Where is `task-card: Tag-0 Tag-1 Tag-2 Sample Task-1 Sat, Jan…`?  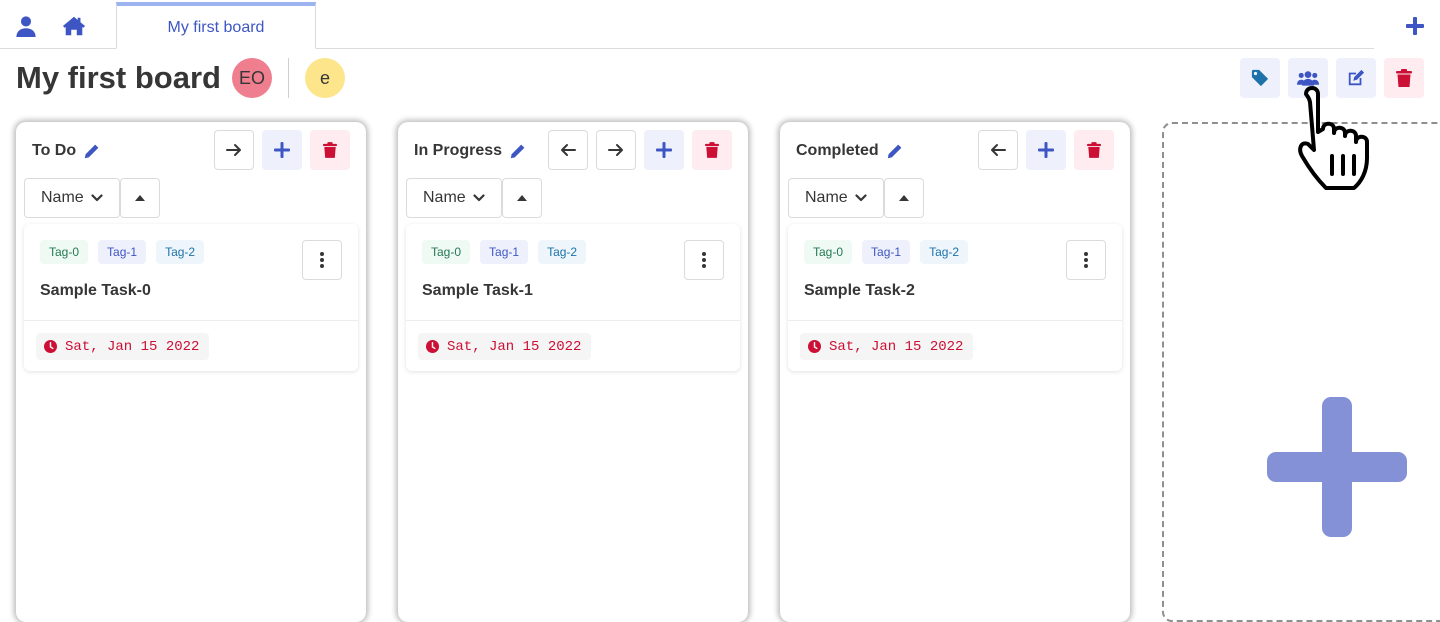
task-card: Tag-0 Tag-1 Tag-2 Sample Task-1 Sat, Jan… is located at coordinates (573, 297).